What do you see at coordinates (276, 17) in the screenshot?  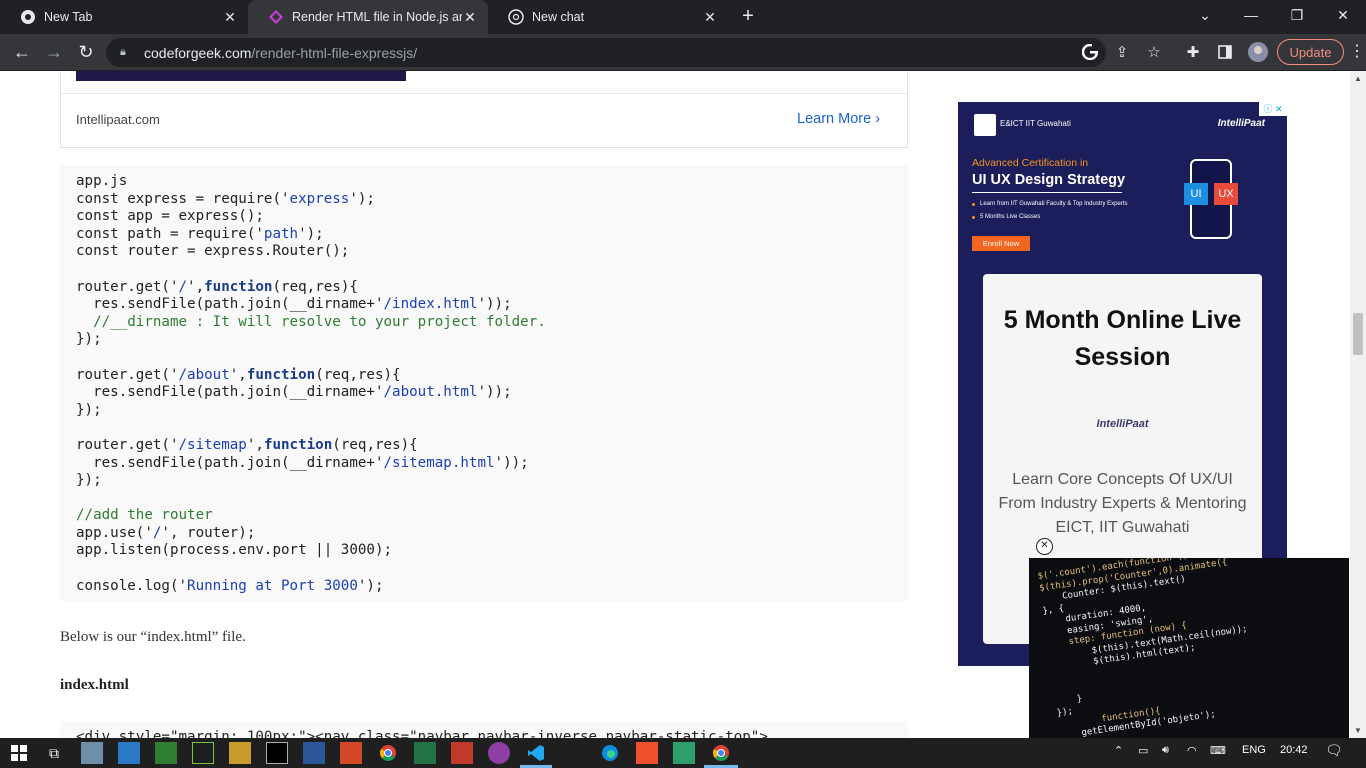 I see `site-favicon-icon` at bounding box center [276, 17].